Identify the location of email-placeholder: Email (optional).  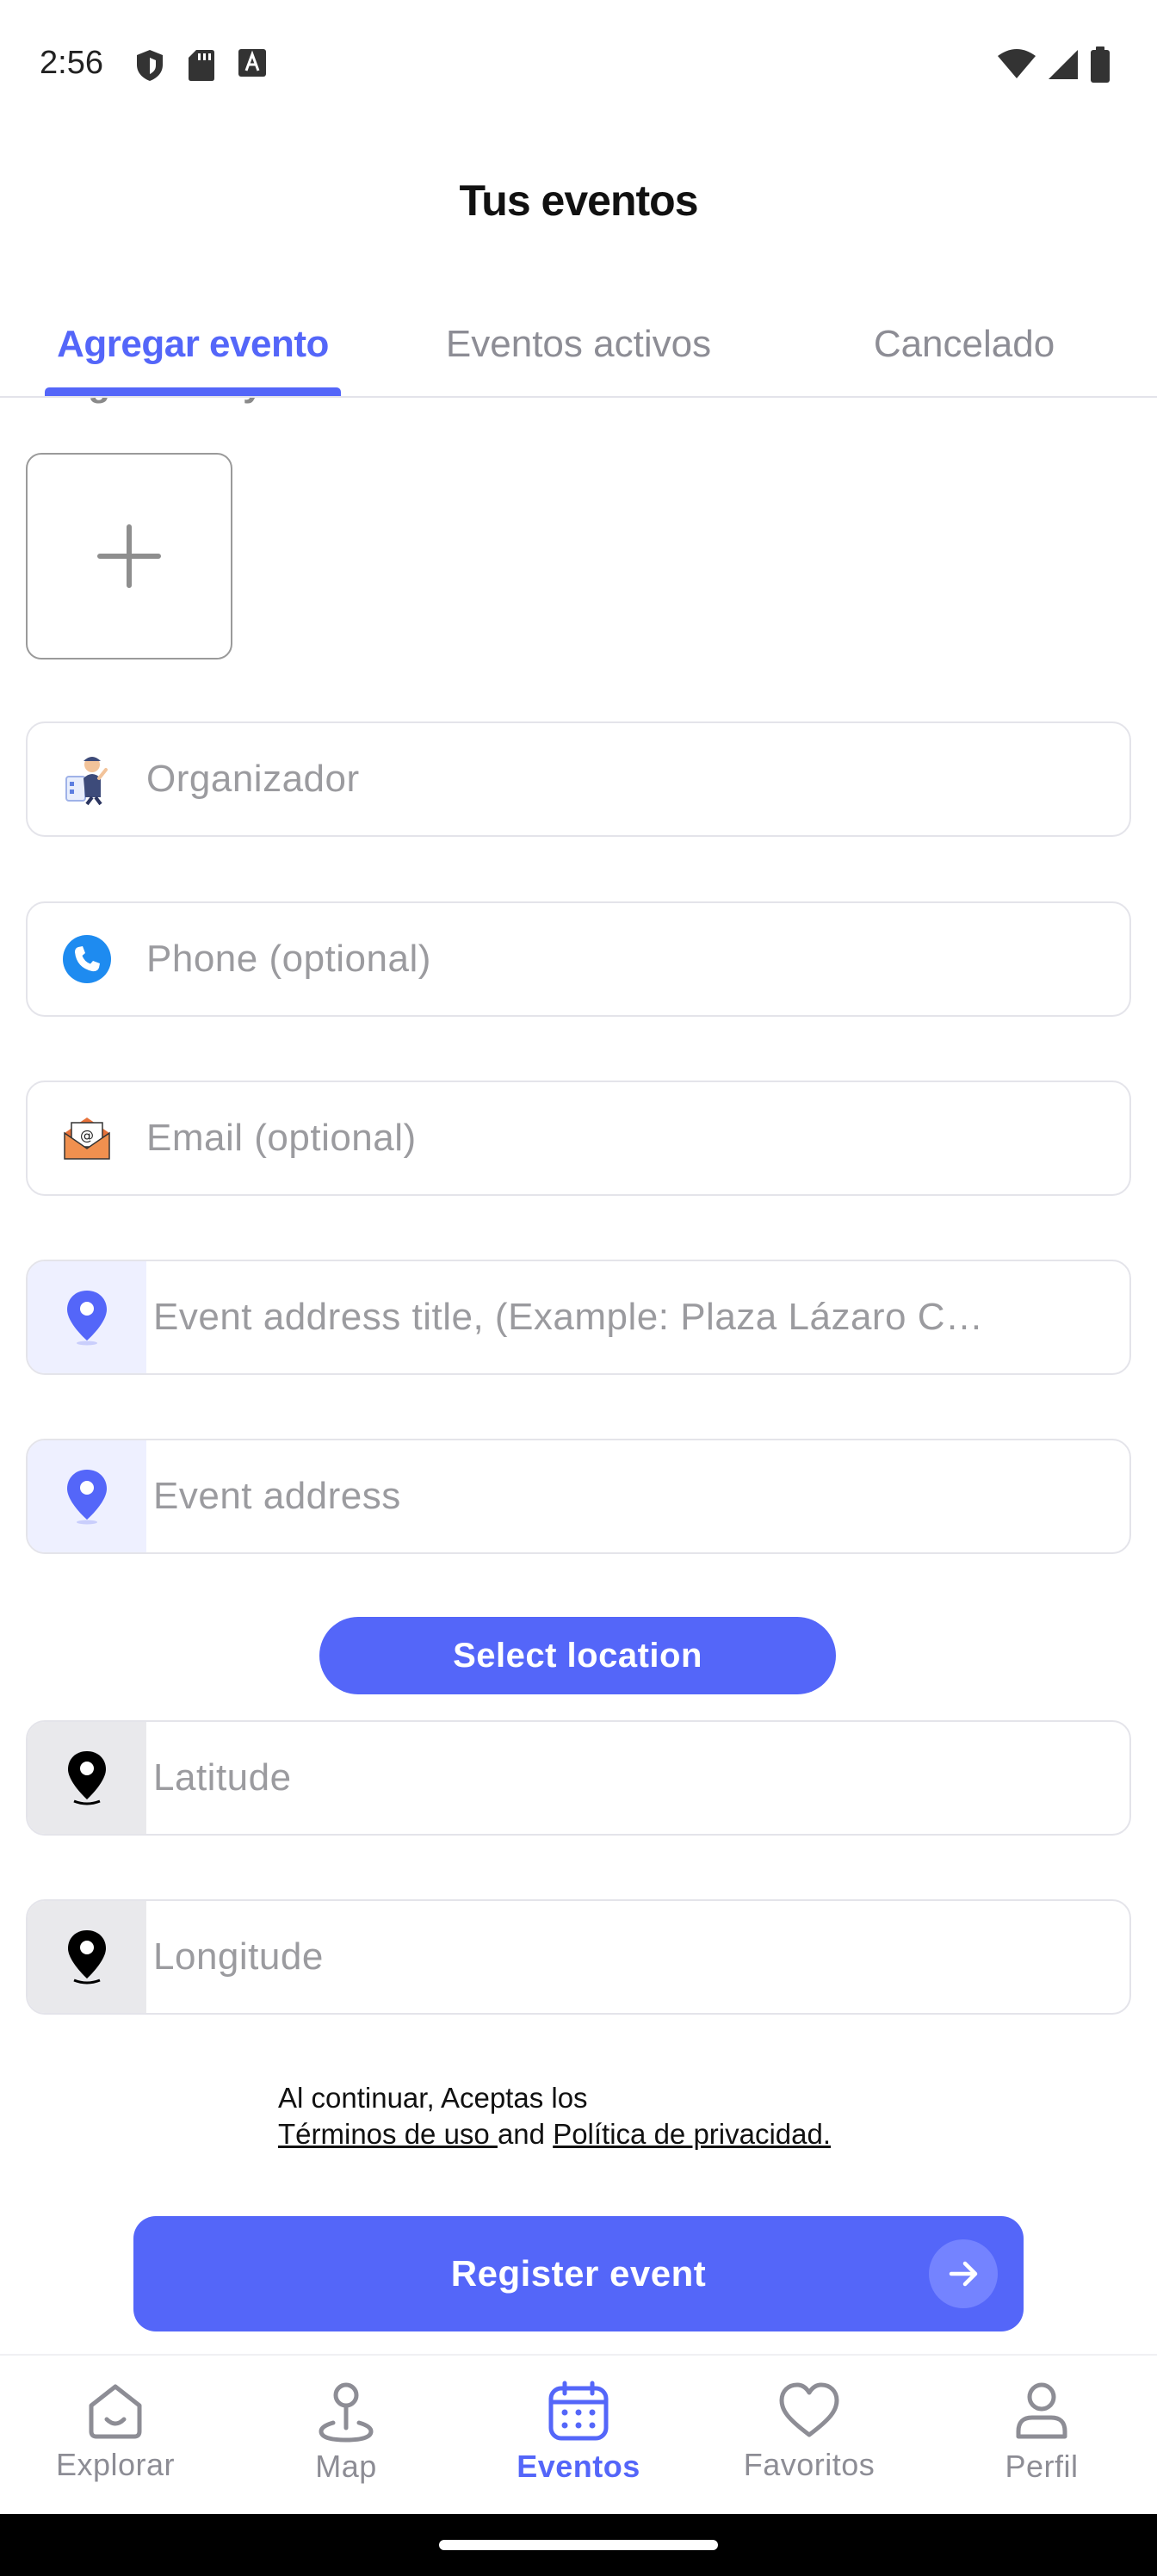
(281, 1138).